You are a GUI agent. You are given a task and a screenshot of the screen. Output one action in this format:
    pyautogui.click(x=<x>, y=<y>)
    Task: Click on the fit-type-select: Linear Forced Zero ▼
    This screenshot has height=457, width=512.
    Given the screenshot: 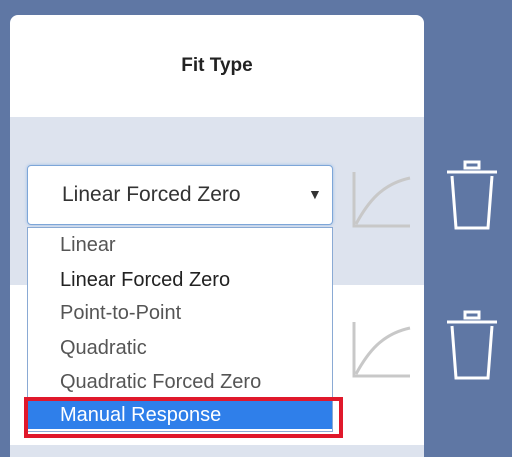 What is the action you would take?
    pyautogui.click(x=180, y=195)
    